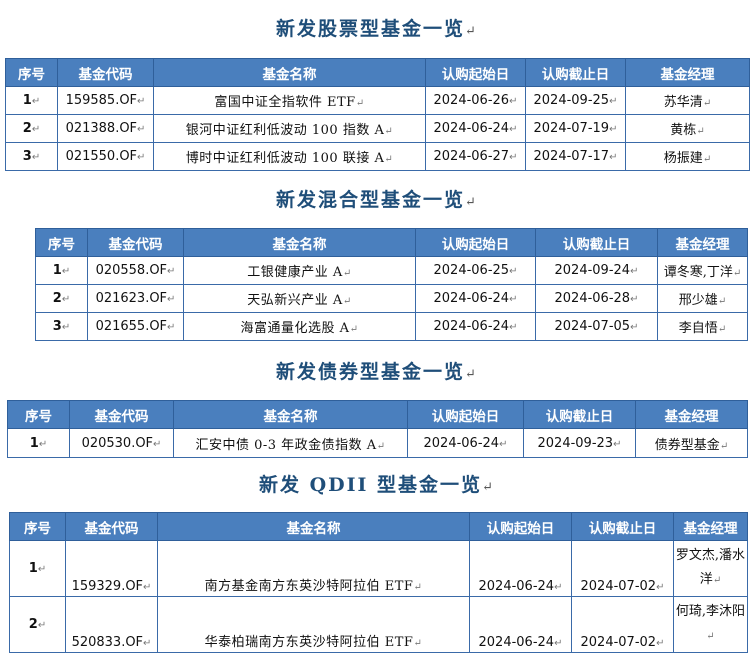 This screenshot has width=752, height=659. I want to click on end-date: 2024-09-24↵, so click(596, 270).